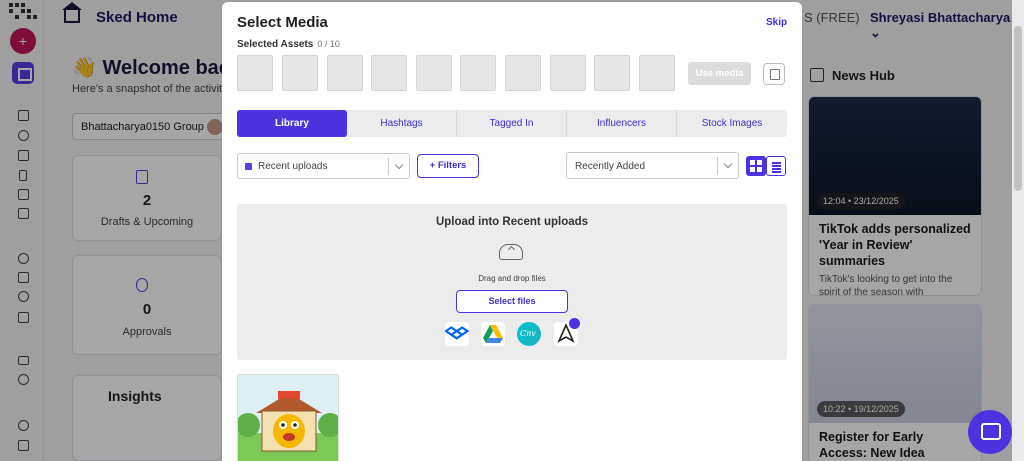 This screenshot has height=461, width=1024. What do you see at coordinates (288, 44) in the screenshot?
I see `selected-assets-label: Selected Assets 0 / 10` at bounding box center [288, 44].